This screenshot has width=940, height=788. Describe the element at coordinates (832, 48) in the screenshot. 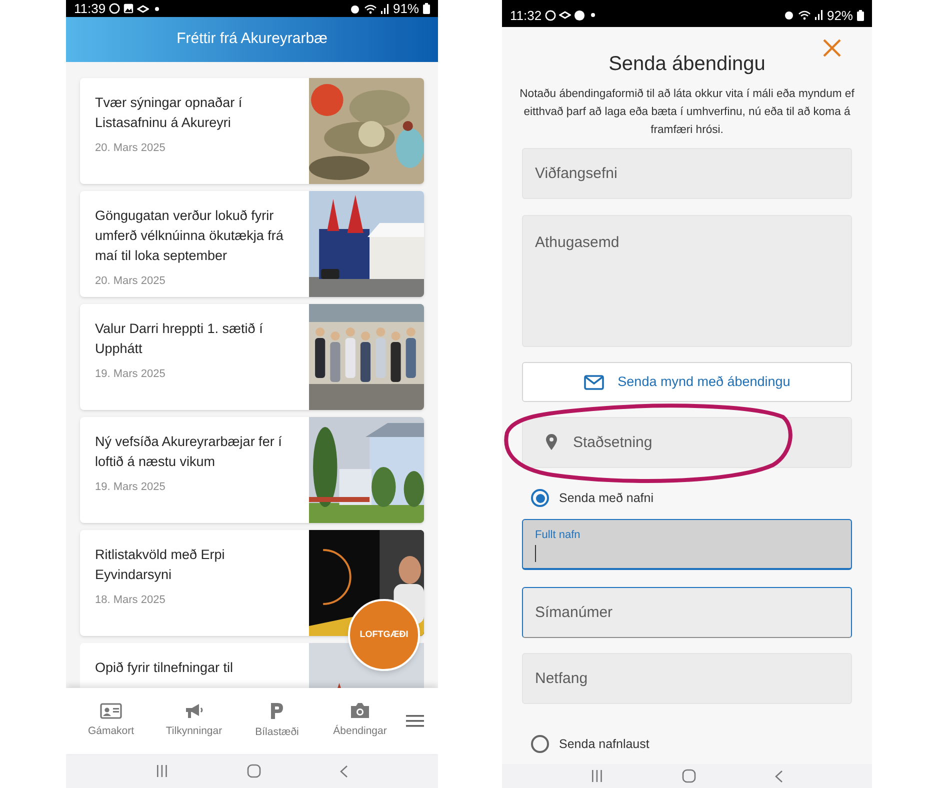

I see `close-button` at that location.